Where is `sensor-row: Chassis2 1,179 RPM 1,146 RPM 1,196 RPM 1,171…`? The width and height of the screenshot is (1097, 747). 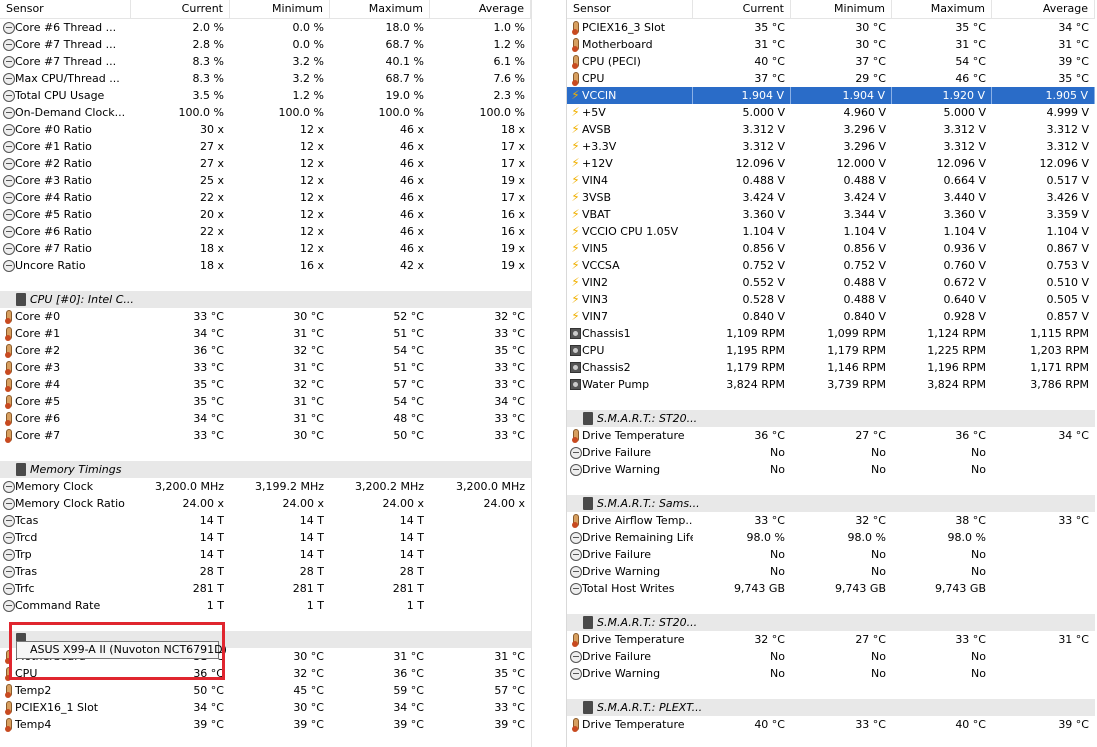 sensor-row: Chassis2 1,179 RPM 1,146 RPM 1,196 RPM 1,171… is located at coordinates (831, 367).